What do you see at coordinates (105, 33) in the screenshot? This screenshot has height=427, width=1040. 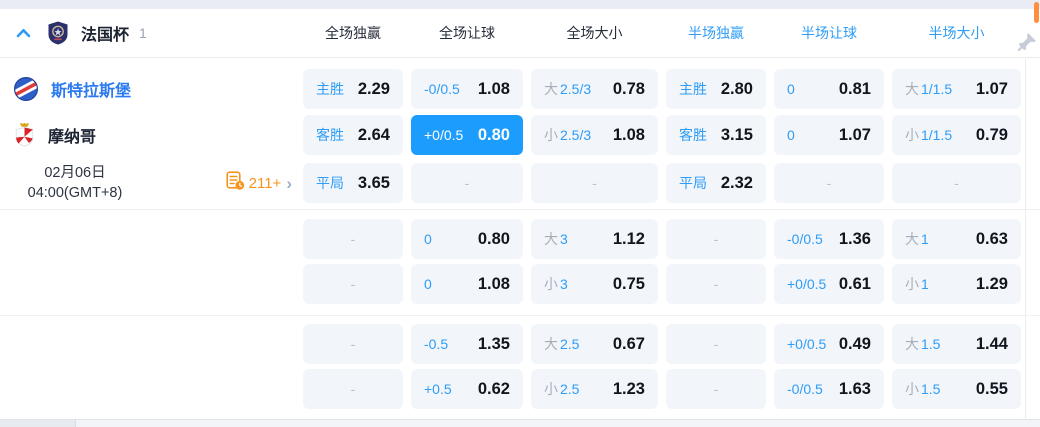 I see `league-name: 法国杯` at bounding box center [105, 33].